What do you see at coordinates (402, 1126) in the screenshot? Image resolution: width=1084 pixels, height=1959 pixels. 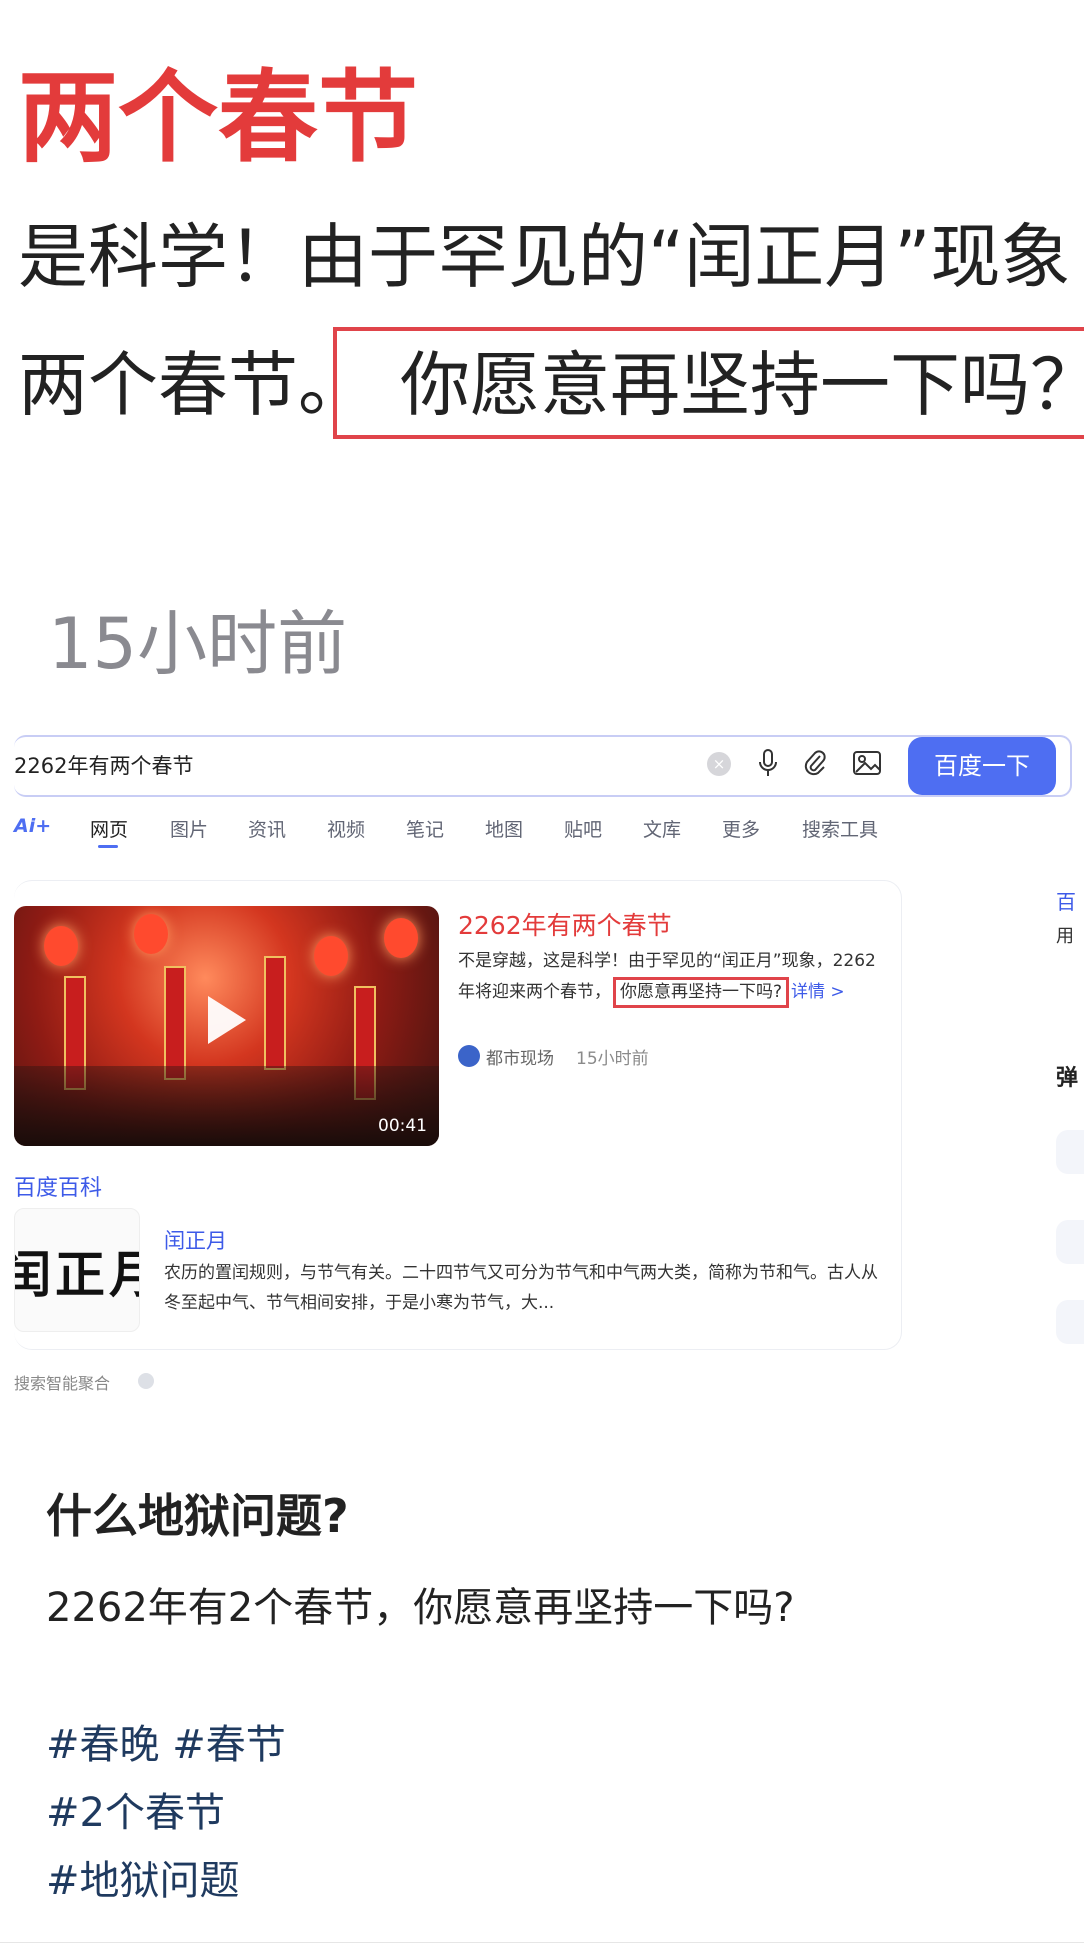 I see `video-duration: 00:41` at bounding box center [402, 1126].